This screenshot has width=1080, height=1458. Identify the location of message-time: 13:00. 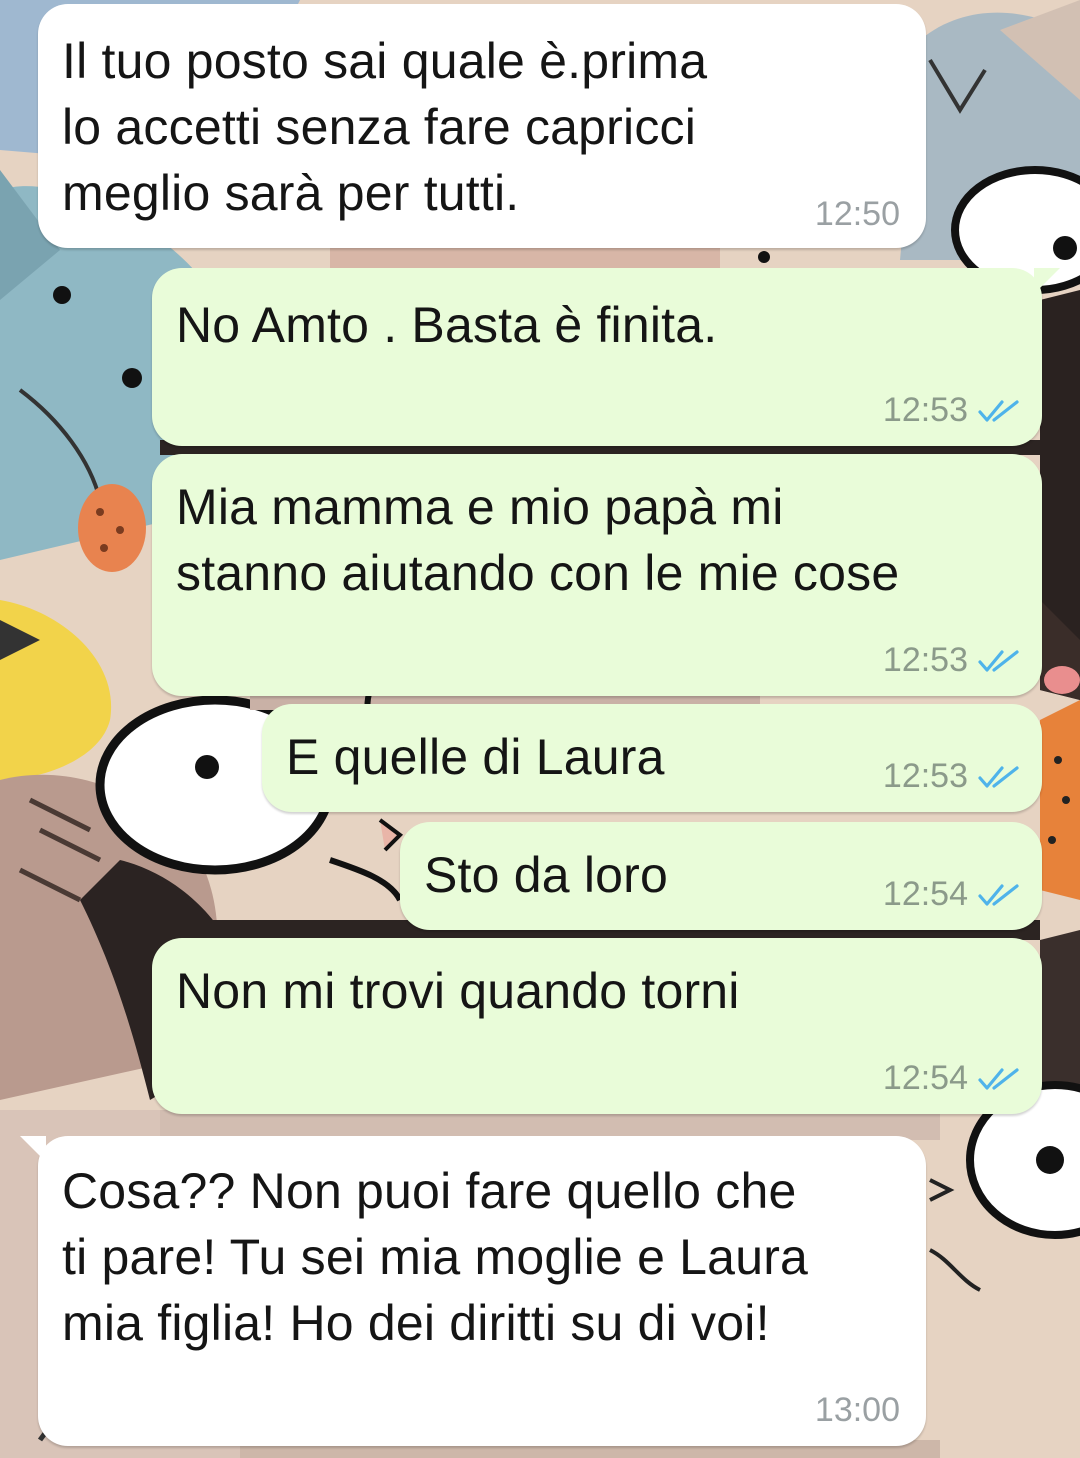
(857, 1410).